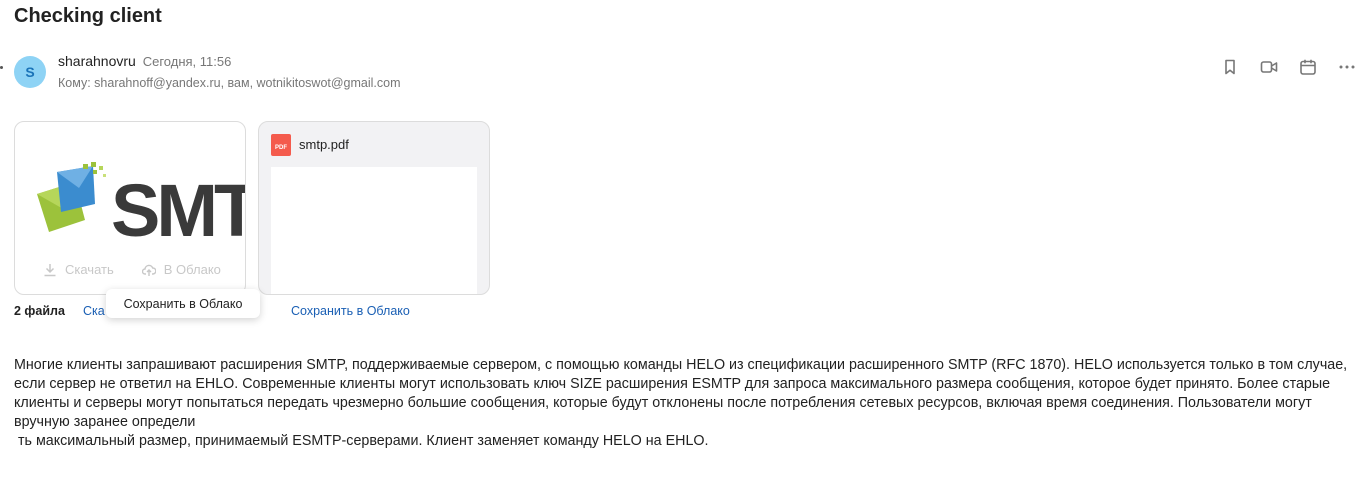  I want to click on video-icon, so click(1269, 67).